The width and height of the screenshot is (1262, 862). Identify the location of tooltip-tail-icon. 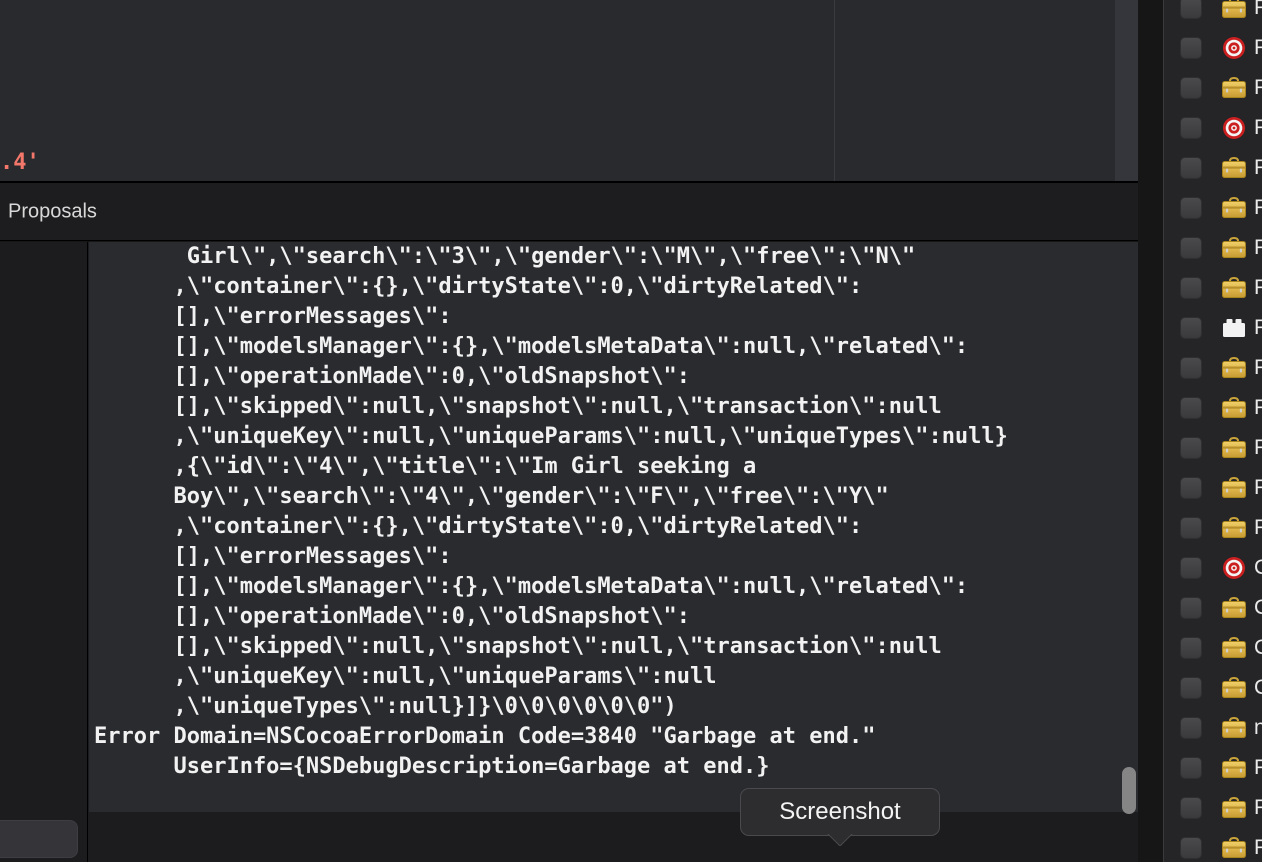
(840, 839).